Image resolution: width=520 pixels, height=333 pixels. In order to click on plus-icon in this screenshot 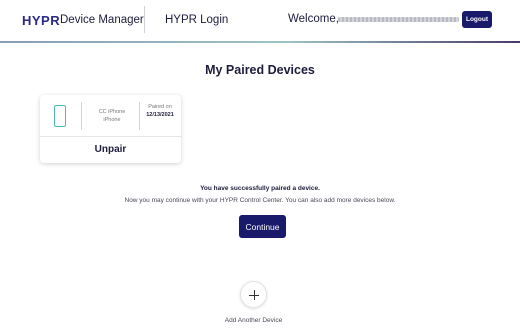, I will do `click(254, 295)`.